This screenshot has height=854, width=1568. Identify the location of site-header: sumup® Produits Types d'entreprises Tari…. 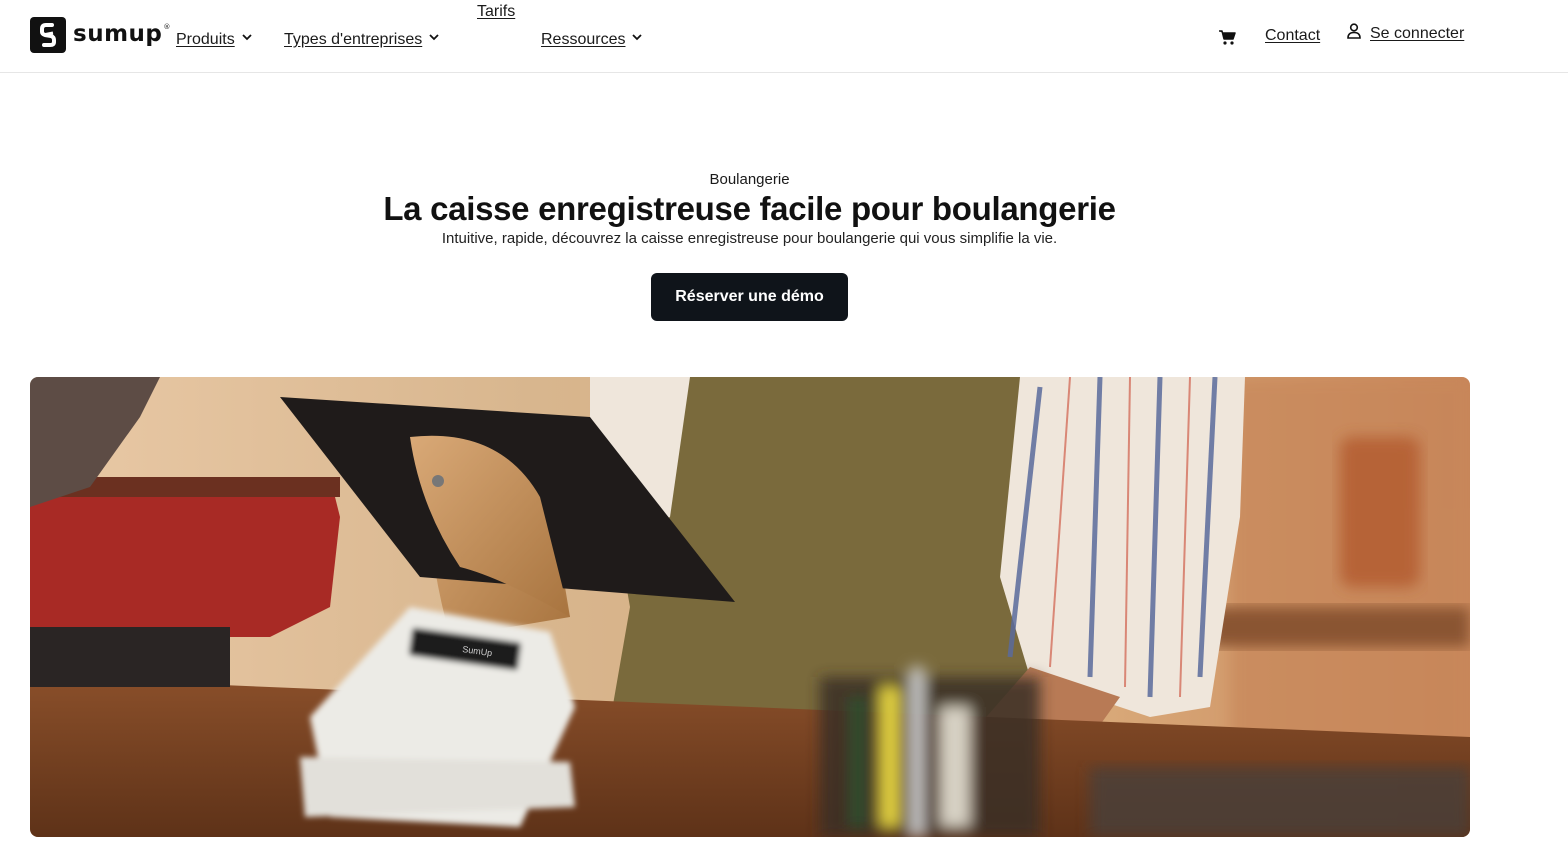
(784, 36).